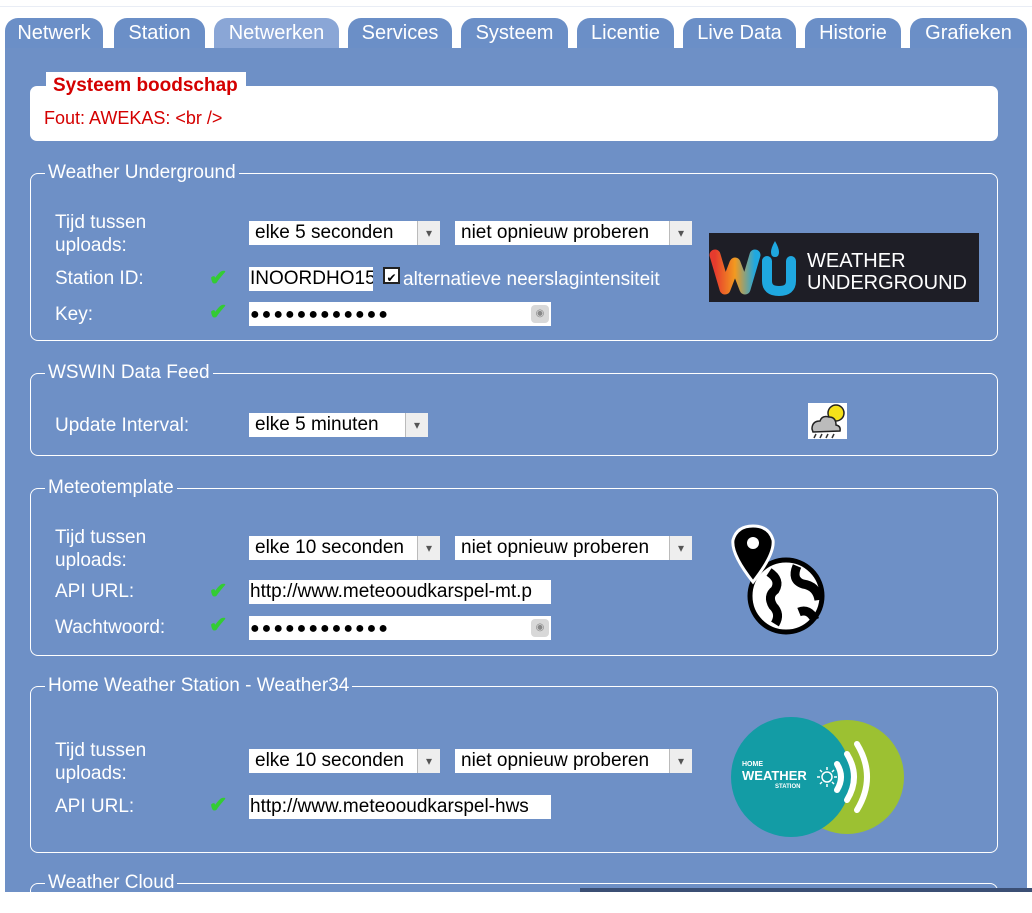 The width and height of the screenshot is (1032, 913). Describe the element at coordinates (311, 279) in the screenshot. I see `station-id-input: INOORDHO15` at that location.